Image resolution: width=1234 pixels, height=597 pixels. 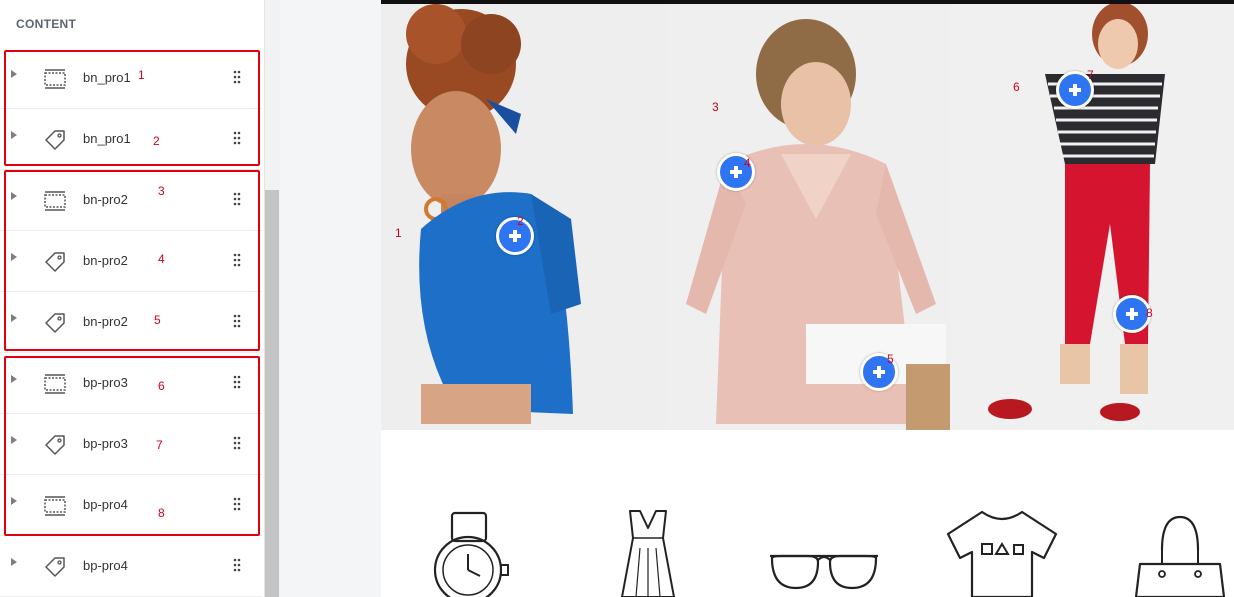 I want to click on annotation-number: 8, so click(x=1149, y=313).